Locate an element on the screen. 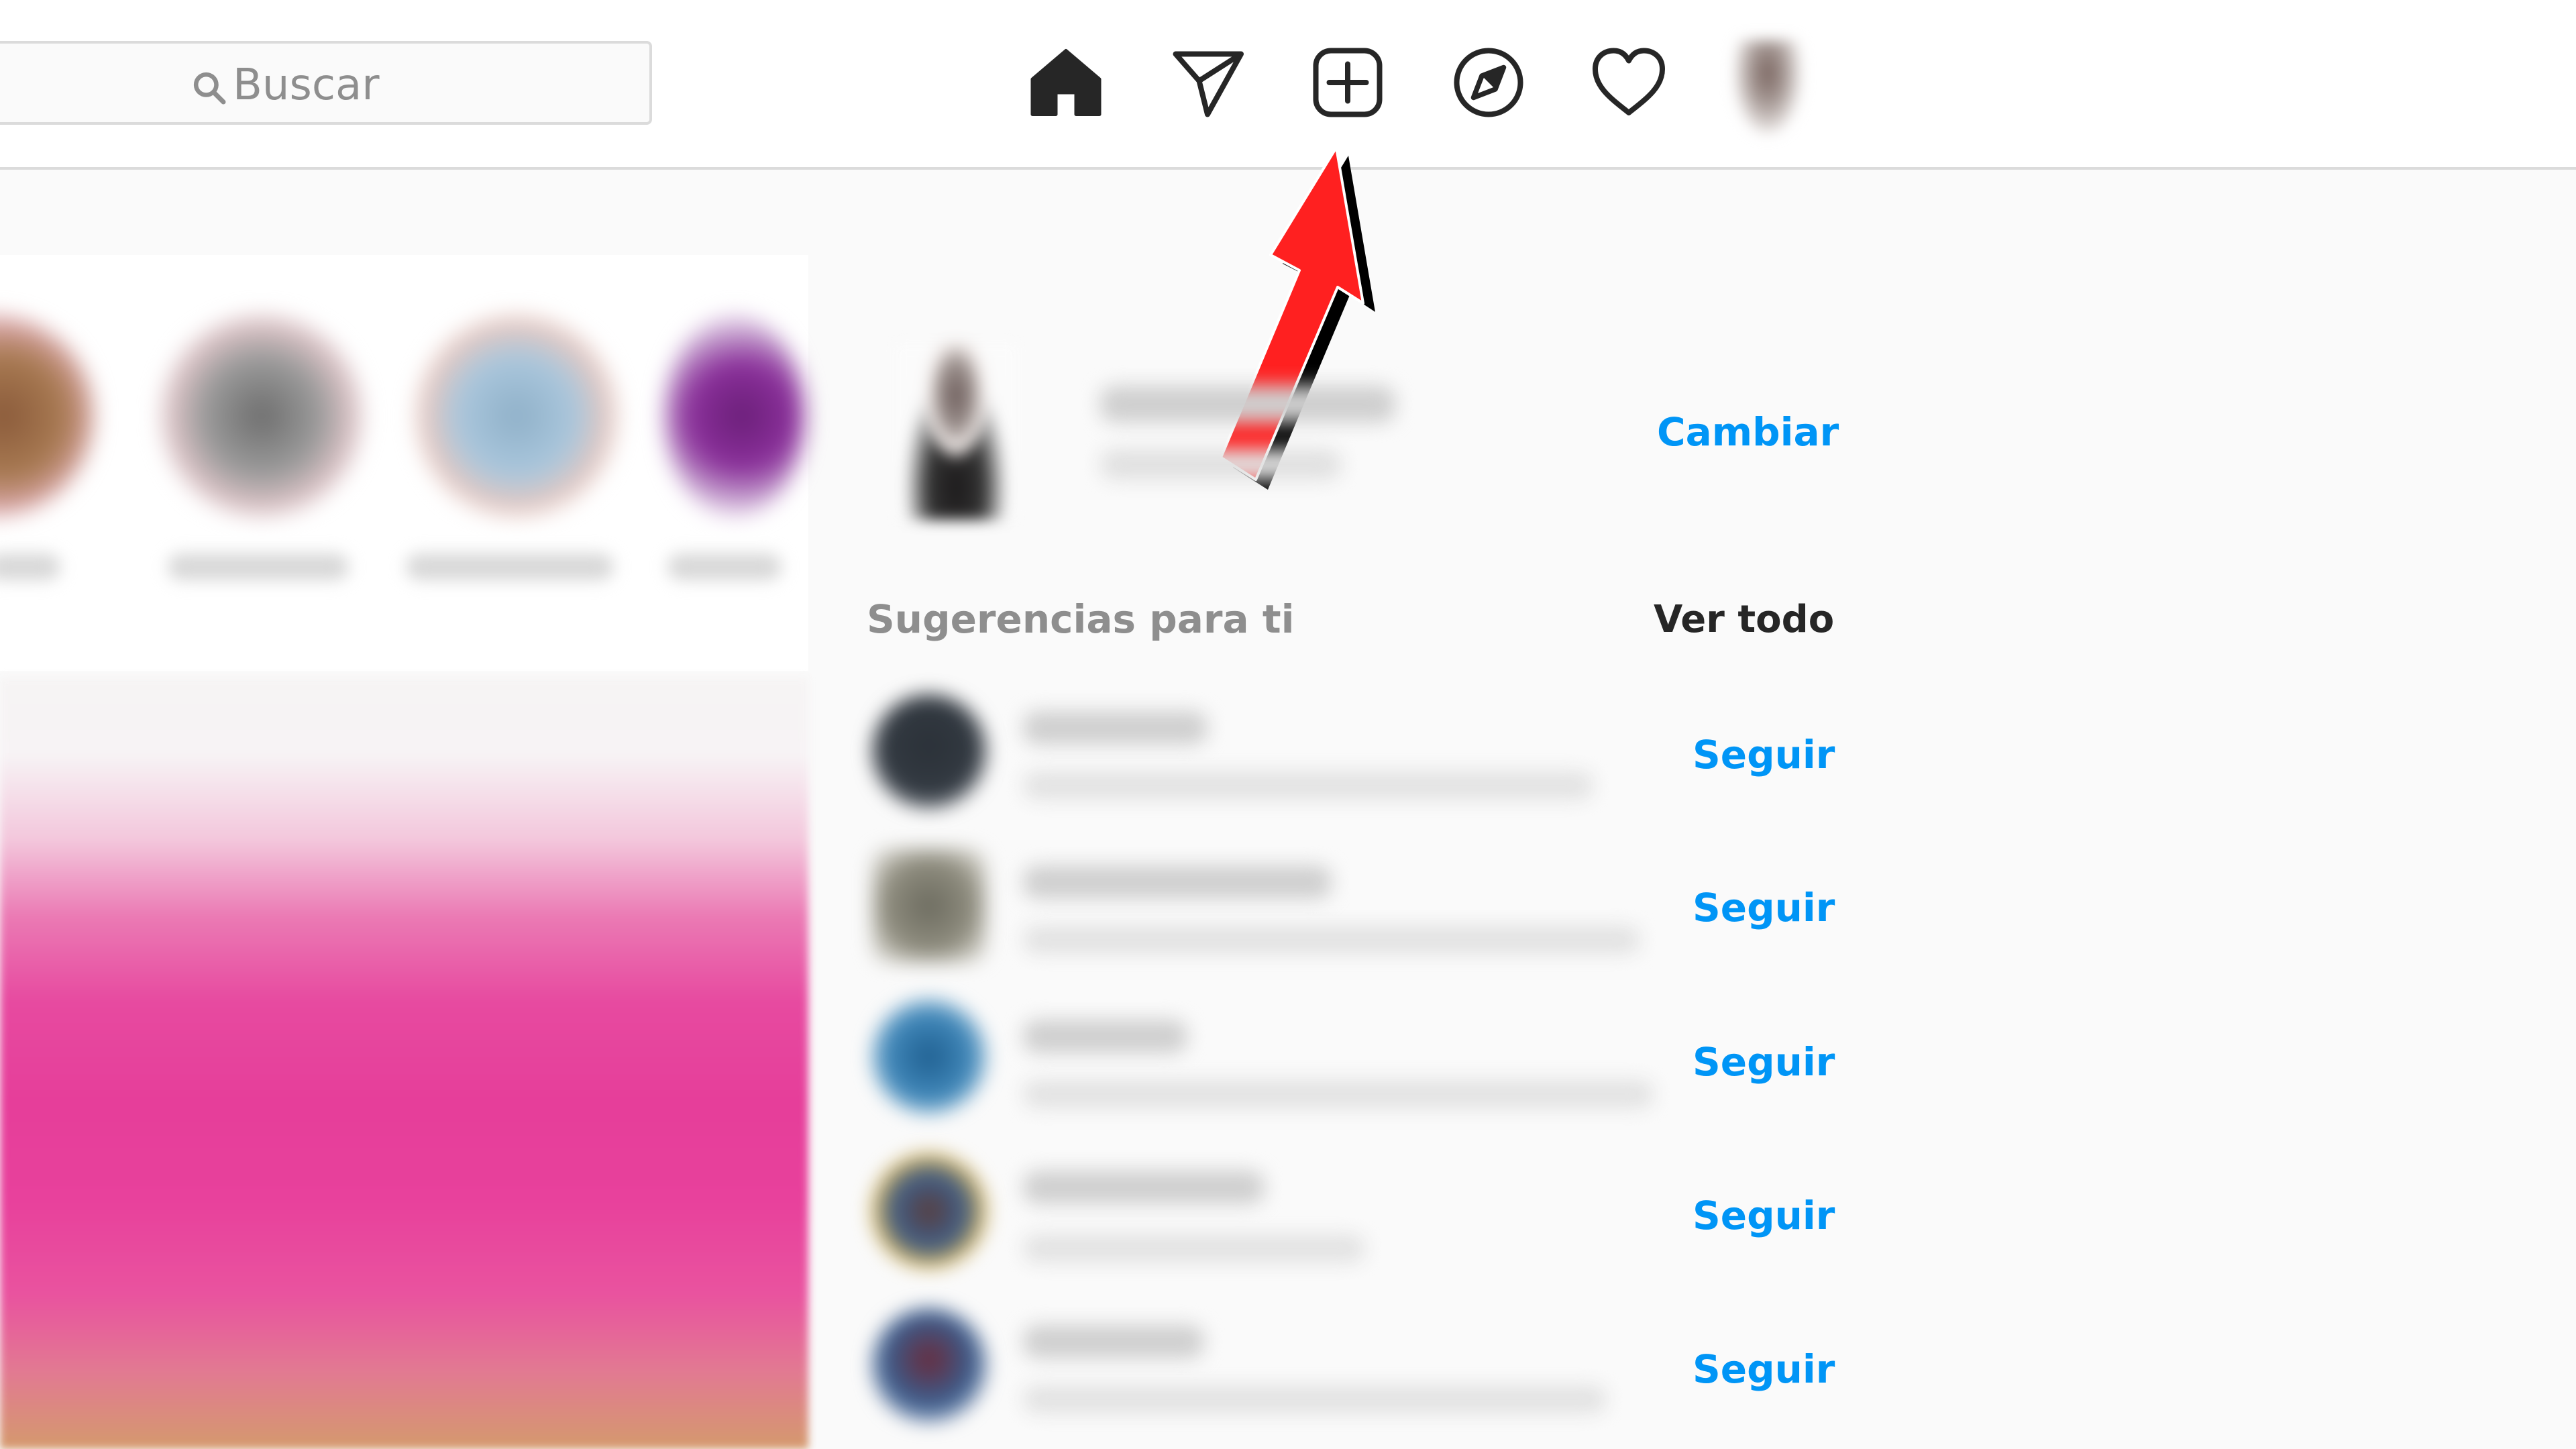  new-post-button is located at coordinates (1347, 82).